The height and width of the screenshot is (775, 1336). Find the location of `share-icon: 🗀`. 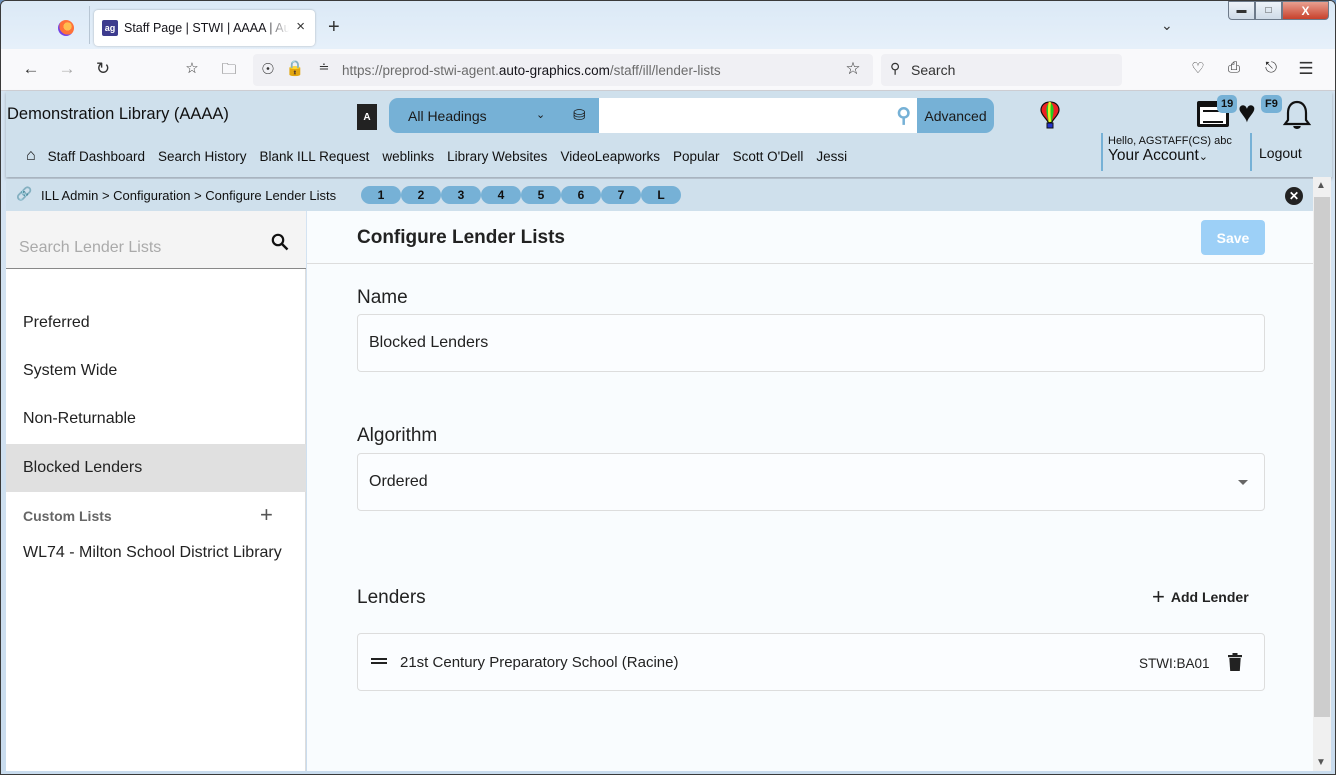

share-icon: 🗀 is located at coordinates (229, 71).